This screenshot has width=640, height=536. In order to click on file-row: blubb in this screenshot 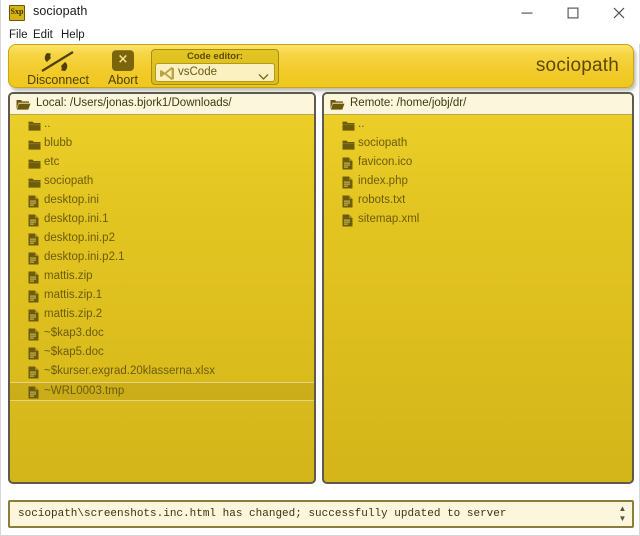, I will do `click(162, 144)`.